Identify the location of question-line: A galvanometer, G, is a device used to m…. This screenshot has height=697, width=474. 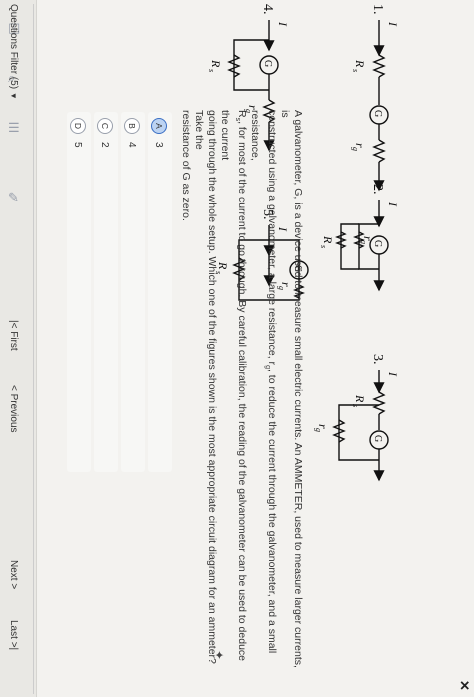
(291, 389).